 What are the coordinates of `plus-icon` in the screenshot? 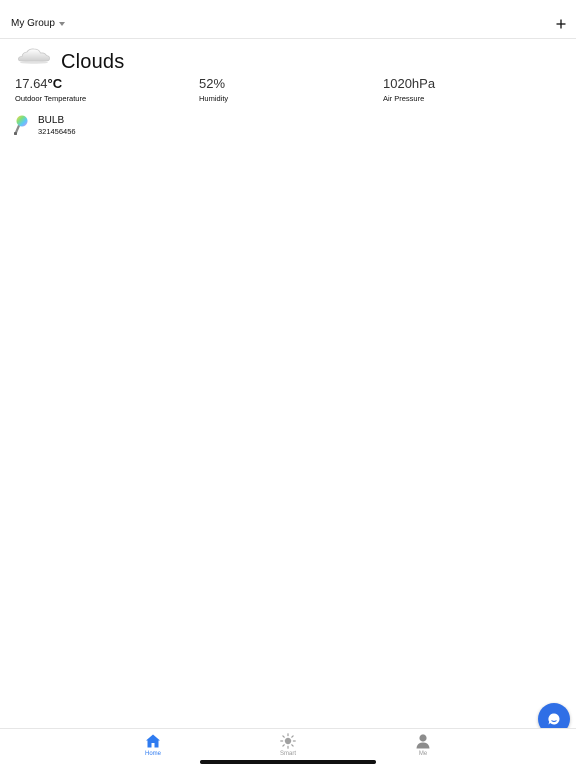 It's located at (561, 24).